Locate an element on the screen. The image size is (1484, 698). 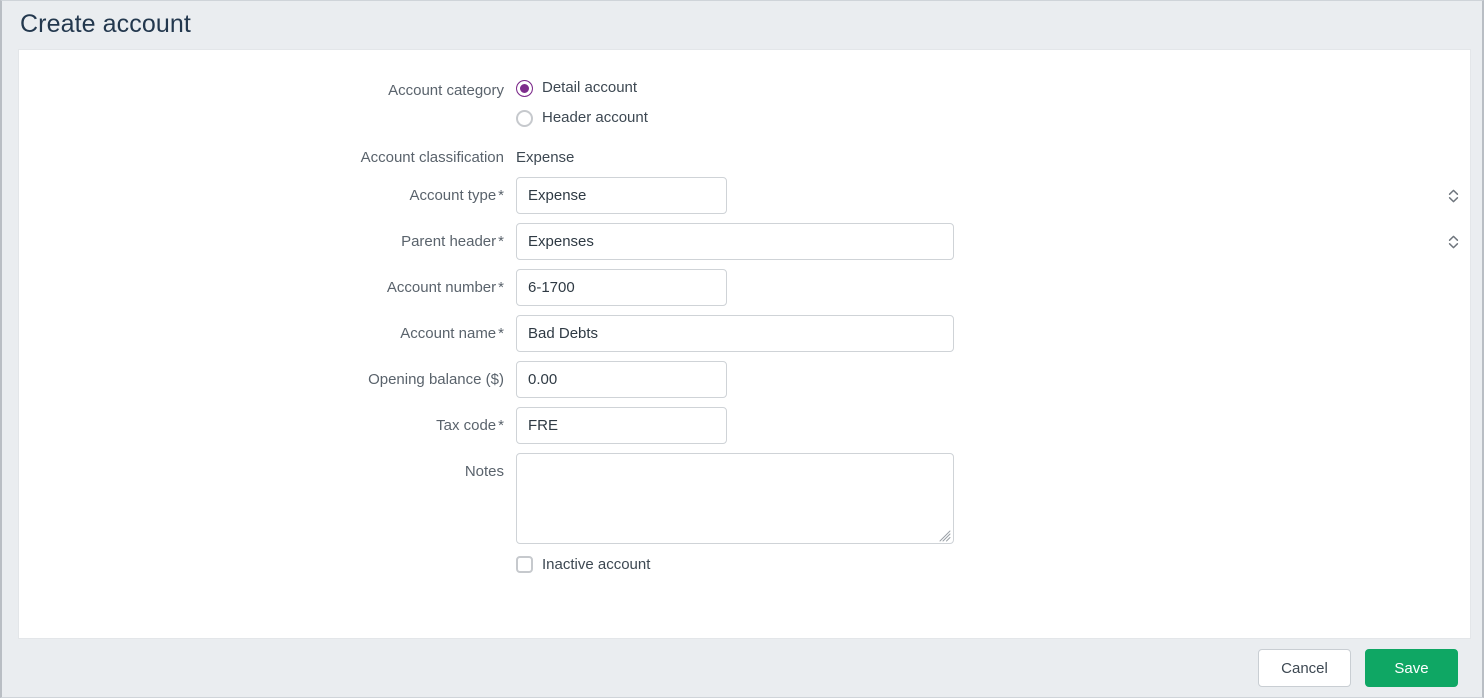
textarea-notes is located at coordinates (735, 498).